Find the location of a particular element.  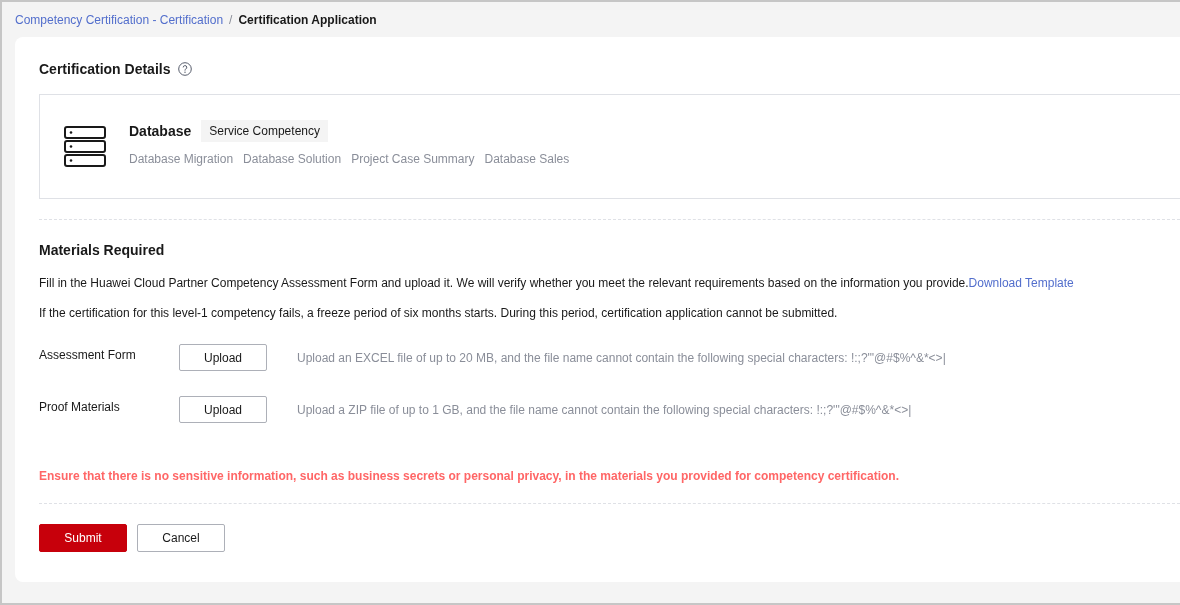

breadcrumb-current: Certification Application is located at coordinates (307, 20).